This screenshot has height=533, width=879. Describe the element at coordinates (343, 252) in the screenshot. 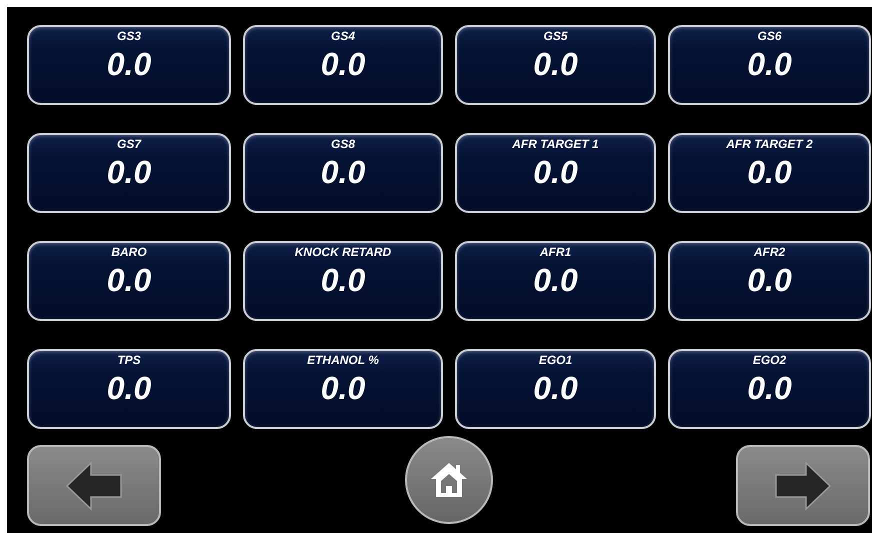

I see `gauge-label: KNOCK RETARD` at that location.